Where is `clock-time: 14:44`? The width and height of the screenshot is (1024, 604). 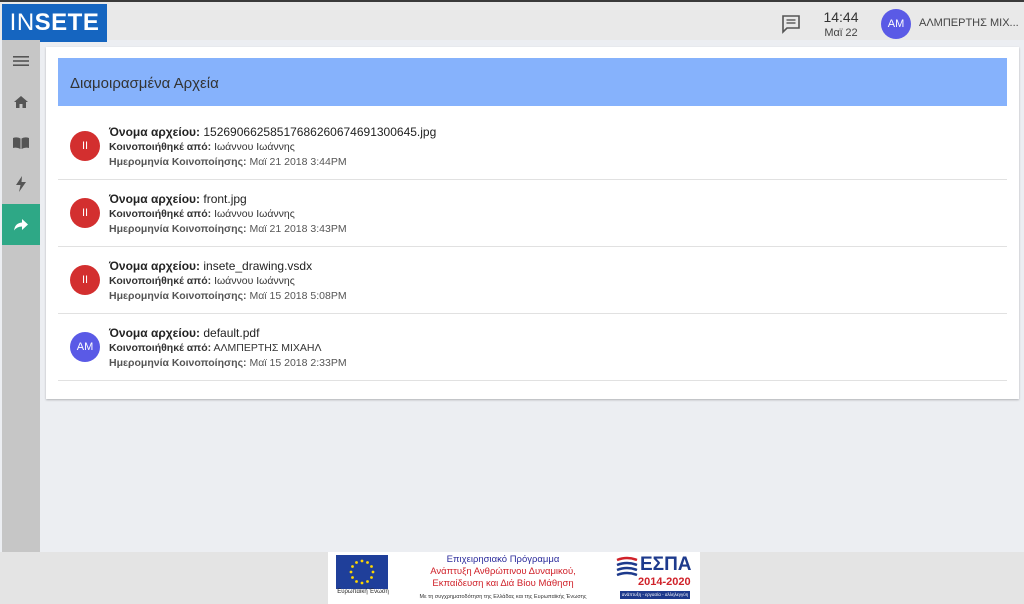
clock-time: 14:44 is located at coordinates (841, 17).